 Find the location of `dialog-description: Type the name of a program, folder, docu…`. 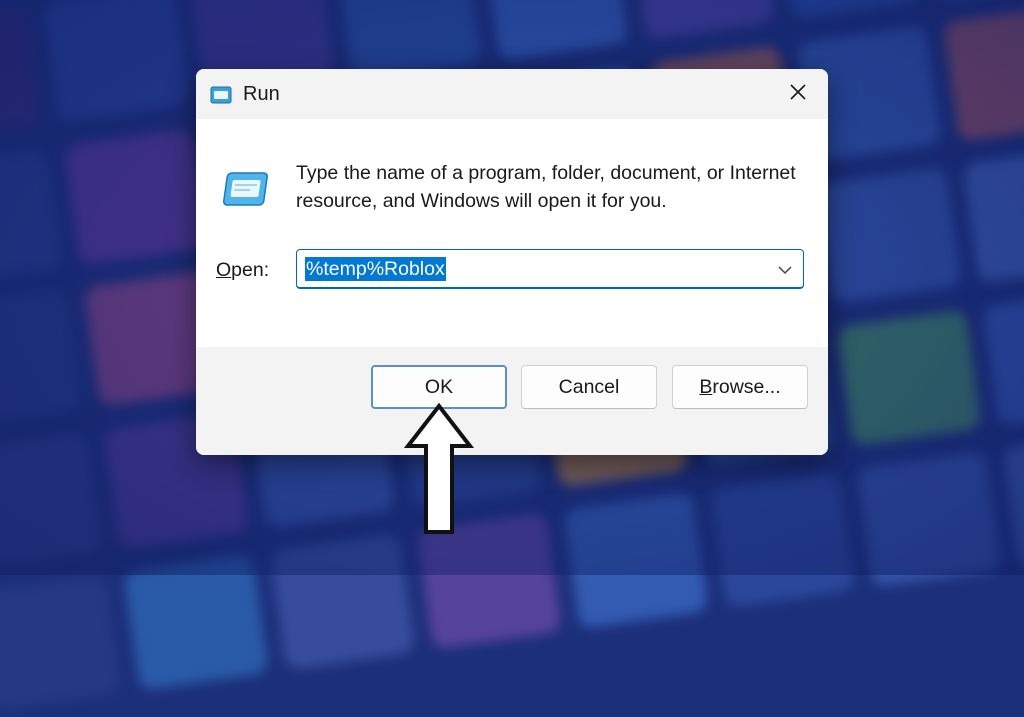

dialog-description: Type the name of a program, folder, docu… is located at coordinates (546, 187).